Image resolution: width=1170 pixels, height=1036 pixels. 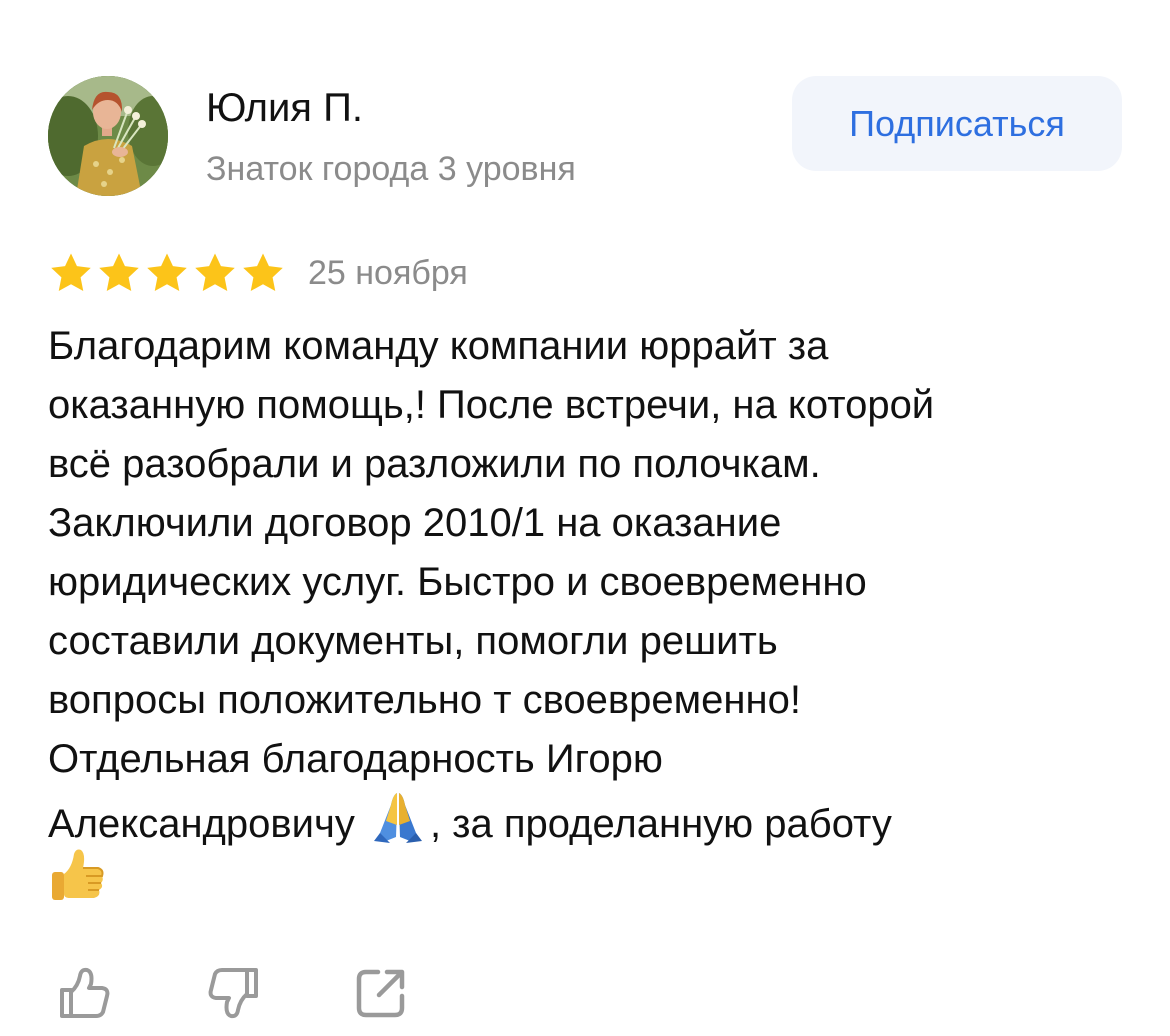 What do you see at coordinates (434, 464) in the screenshot?
I see `review-line: всё разобрали и разложили по полочкам.` at bounding box center [434, 464].